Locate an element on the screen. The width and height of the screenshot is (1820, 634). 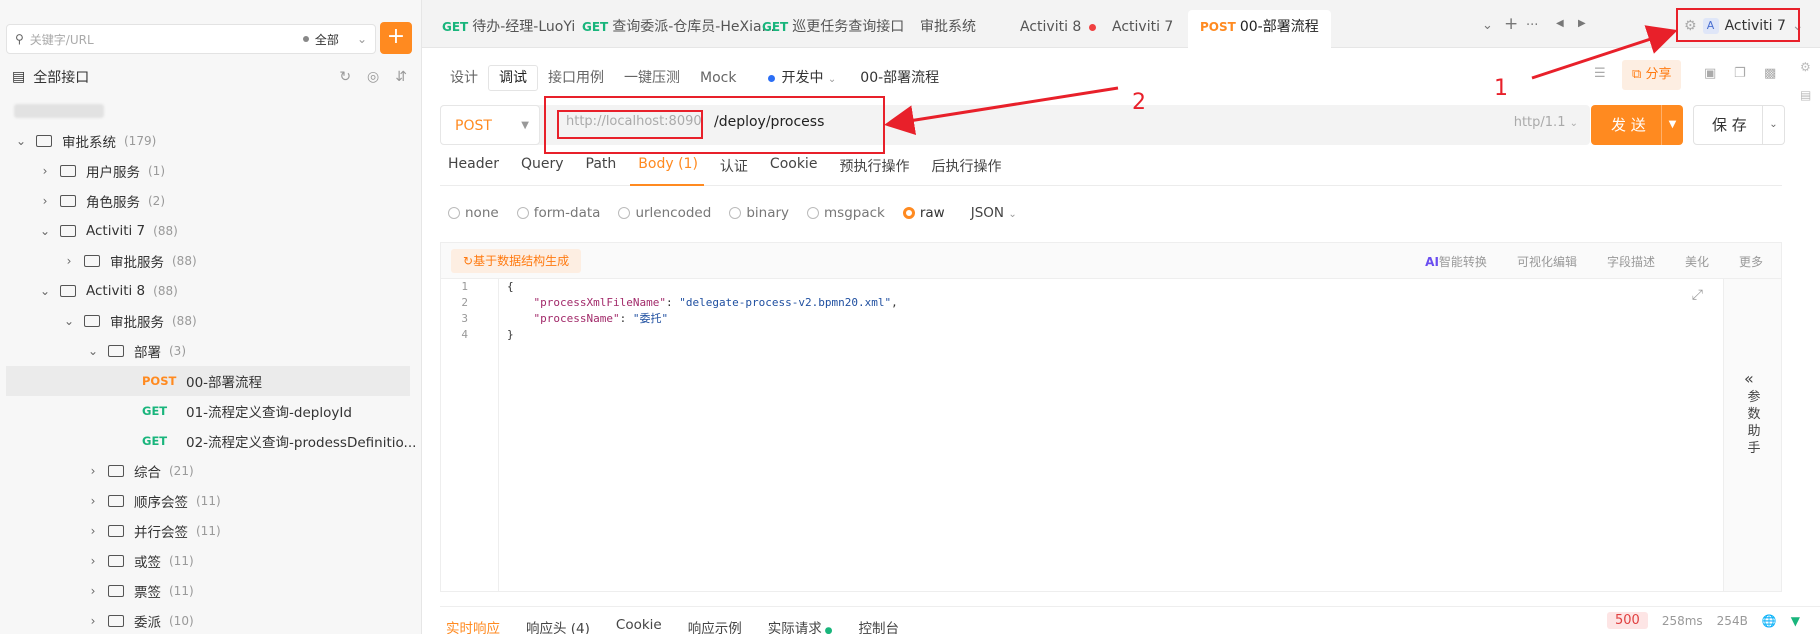
search-input: ⚲ 关键字/URL 全部 ⌄ is located at coordinates (191, 39).